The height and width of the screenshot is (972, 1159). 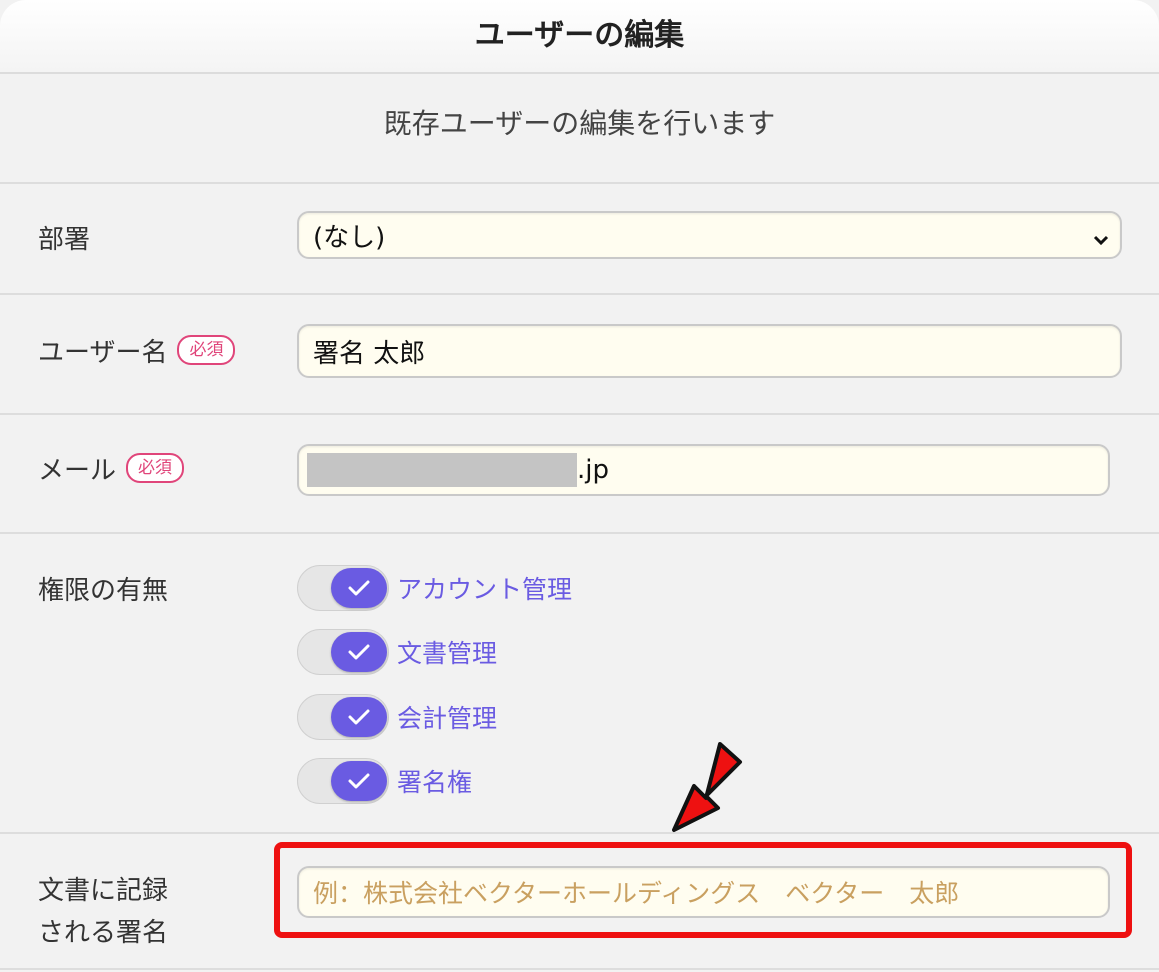 I want to click on highlight-box, so click(x=703, y=890).